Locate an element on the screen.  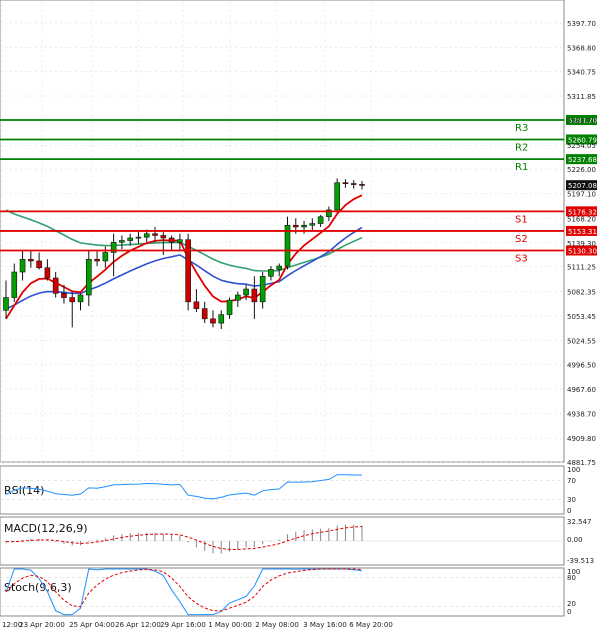
level-name-s2: S2 is located at coordinates (521, 239).